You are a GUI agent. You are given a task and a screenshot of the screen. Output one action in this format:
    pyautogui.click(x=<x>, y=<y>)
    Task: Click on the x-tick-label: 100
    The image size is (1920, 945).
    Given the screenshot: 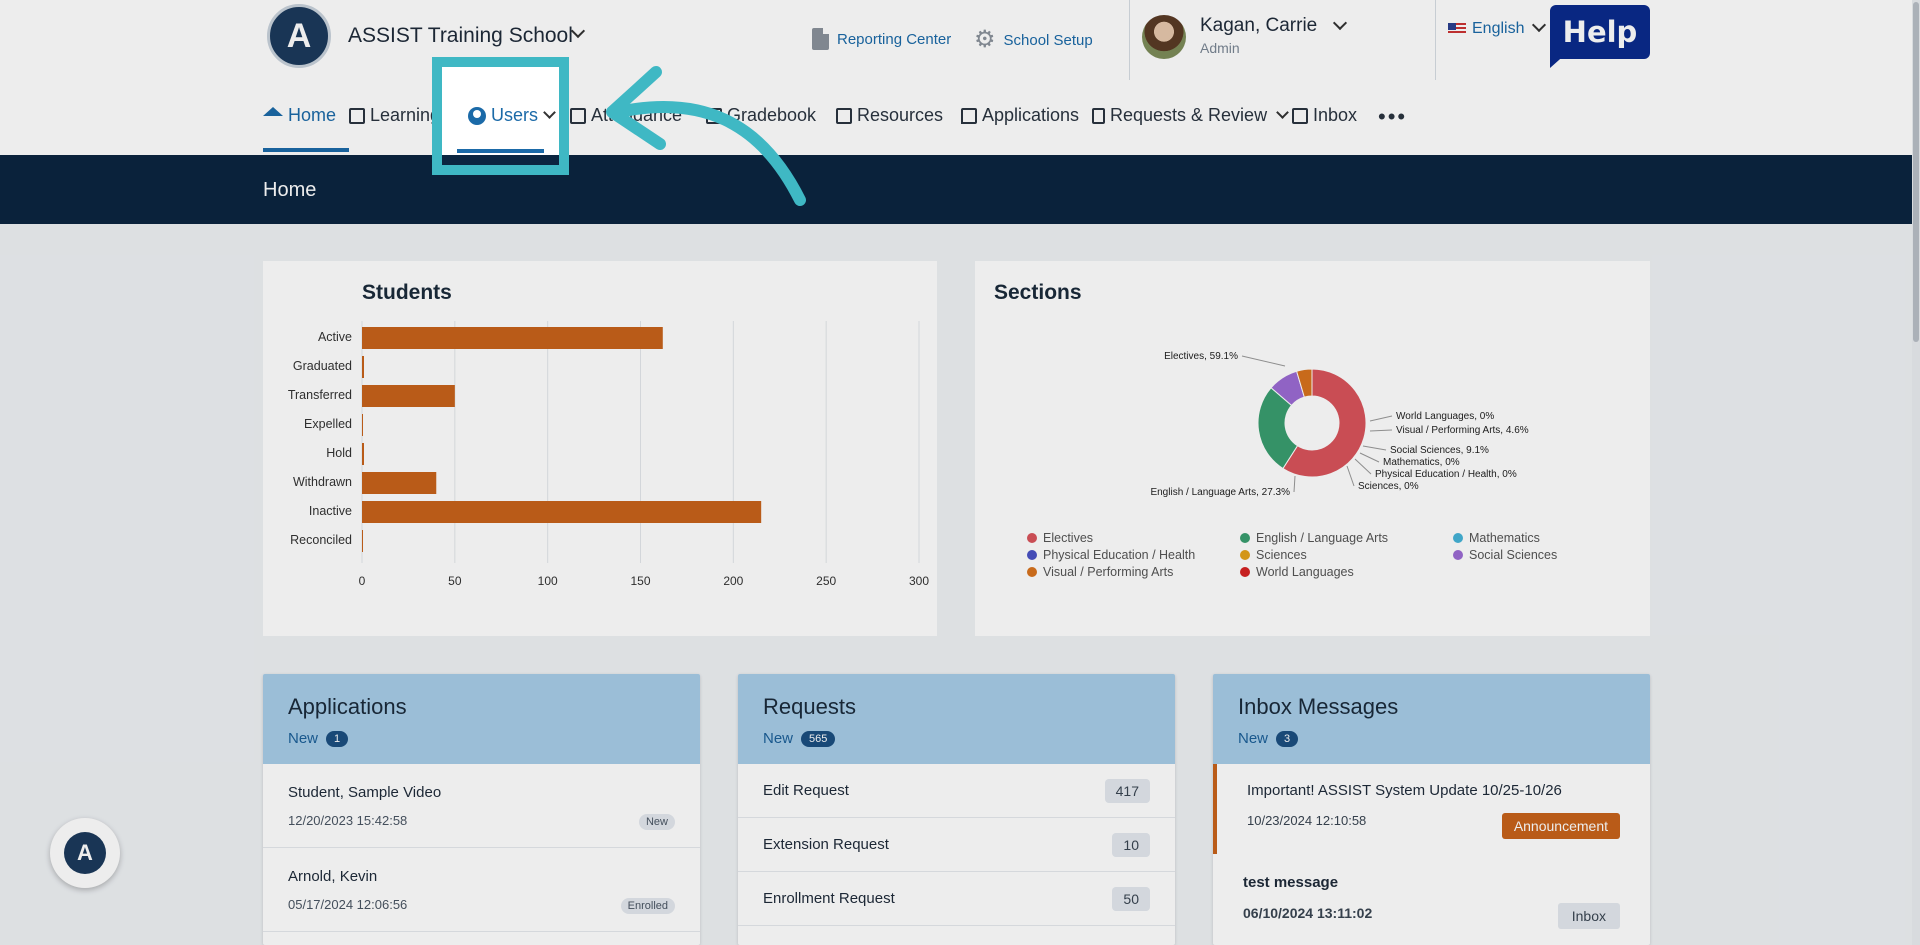 What is the action you would take?
    pyautogui.click(x=548, y=581)
    